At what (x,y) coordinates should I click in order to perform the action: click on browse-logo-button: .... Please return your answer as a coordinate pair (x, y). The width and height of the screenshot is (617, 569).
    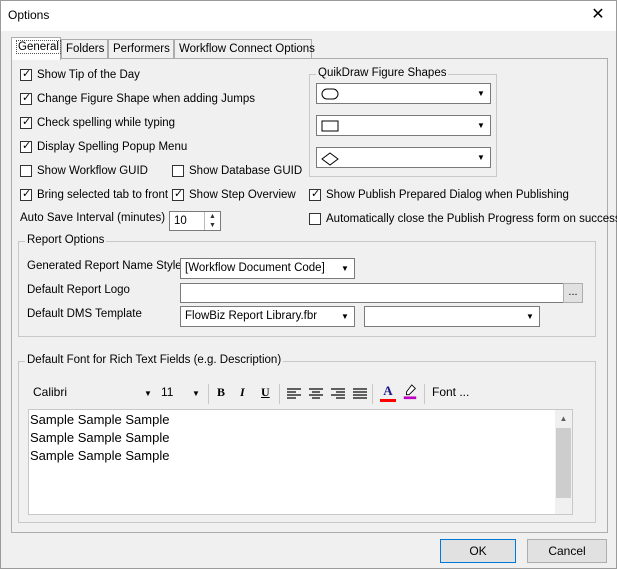
    Looking at the image, I should click on (573, 293).